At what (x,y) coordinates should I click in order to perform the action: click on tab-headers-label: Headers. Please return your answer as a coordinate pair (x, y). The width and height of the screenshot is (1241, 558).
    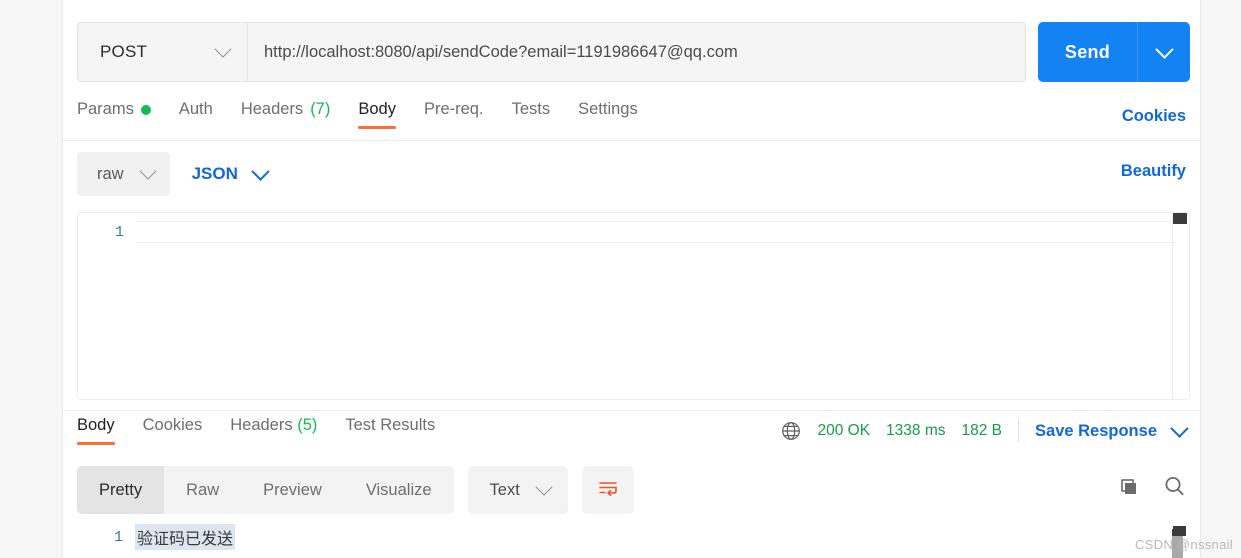
    Looking at the image, I should click on (272, 109).